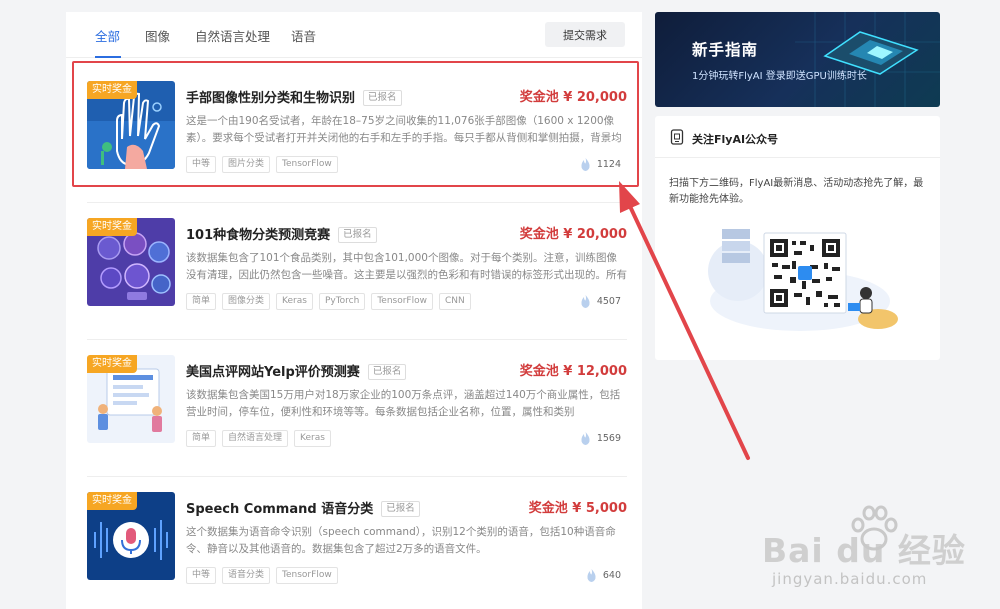 This screenshot has width=1000, height=609. What do you see at coordinates (454, 301) in the screenshot?
I see `tag: CNN` at bounding box center [454, 301].